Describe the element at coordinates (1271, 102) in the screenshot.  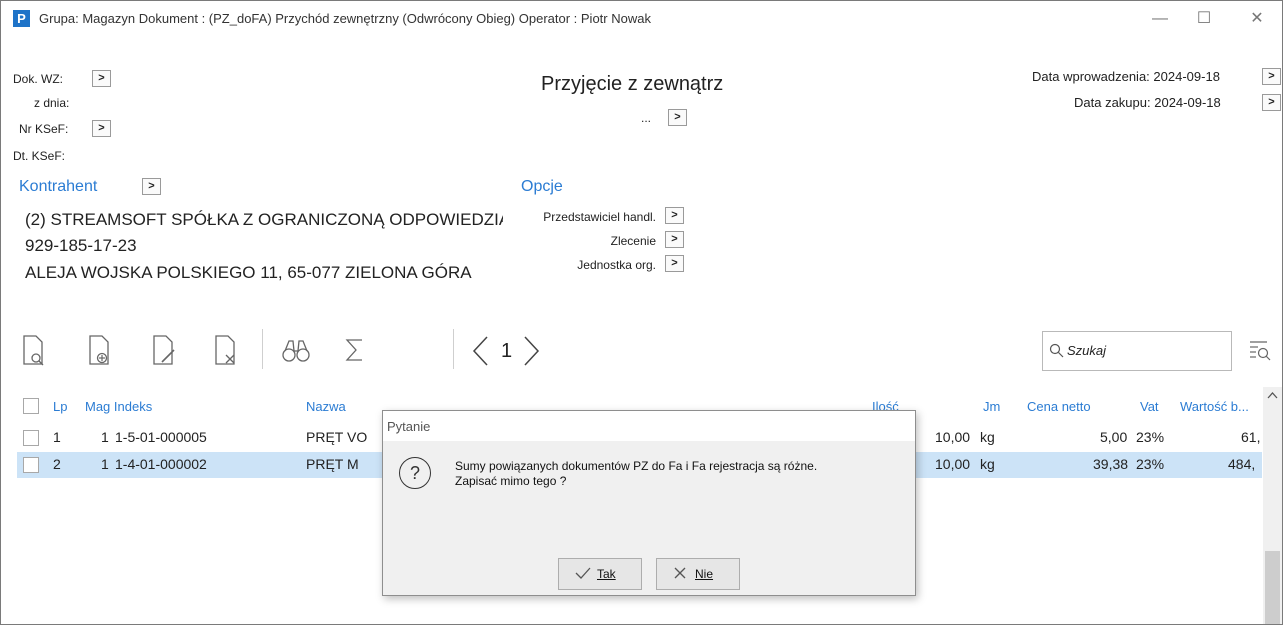
I see `data-zakupu-button: >` at that location.